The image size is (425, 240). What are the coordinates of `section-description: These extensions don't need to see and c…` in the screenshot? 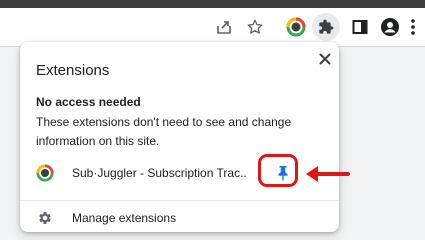 It's located at (164, 131).